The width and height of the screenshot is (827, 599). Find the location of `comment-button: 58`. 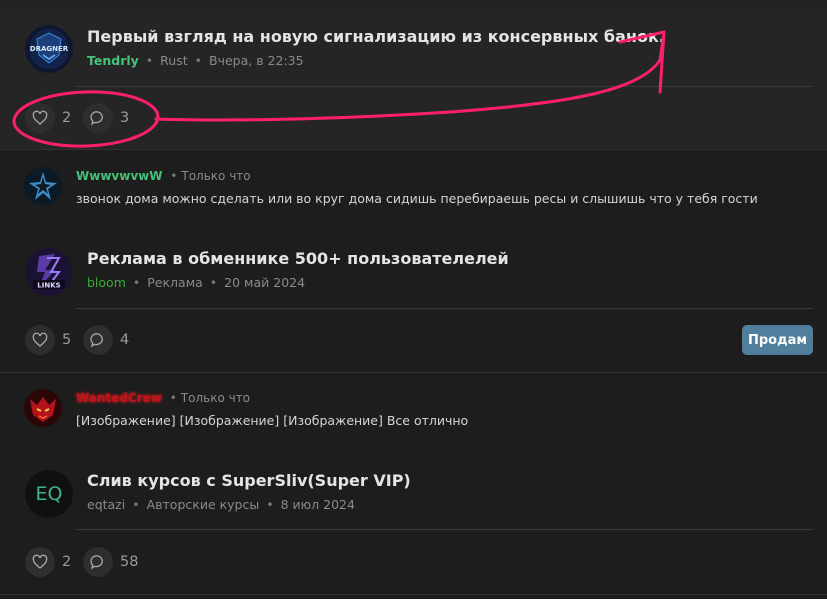

comment-button: 58 is located at coordinates (110, 562).